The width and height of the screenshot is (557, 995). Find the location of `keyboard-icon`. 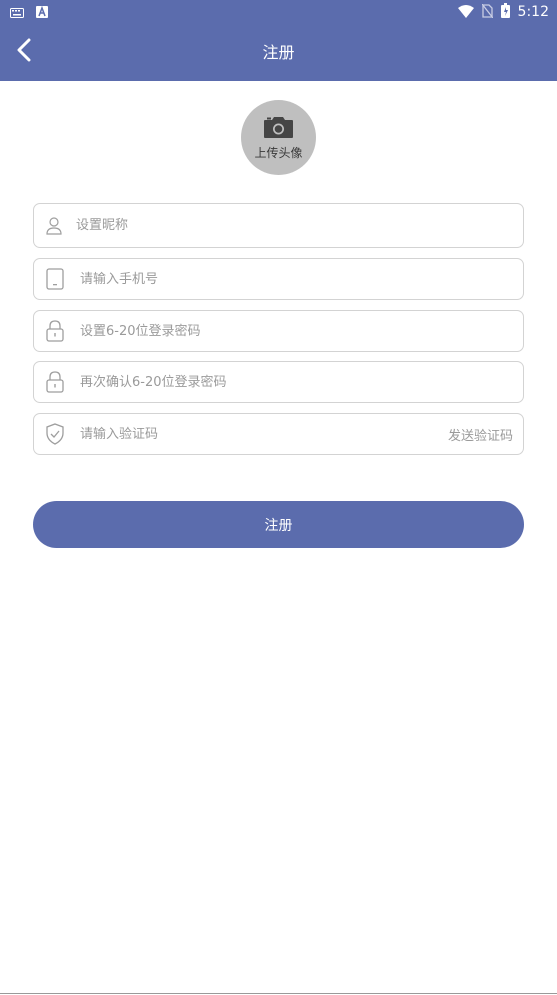

keyboard-icon is located at coordinates (17, 12).